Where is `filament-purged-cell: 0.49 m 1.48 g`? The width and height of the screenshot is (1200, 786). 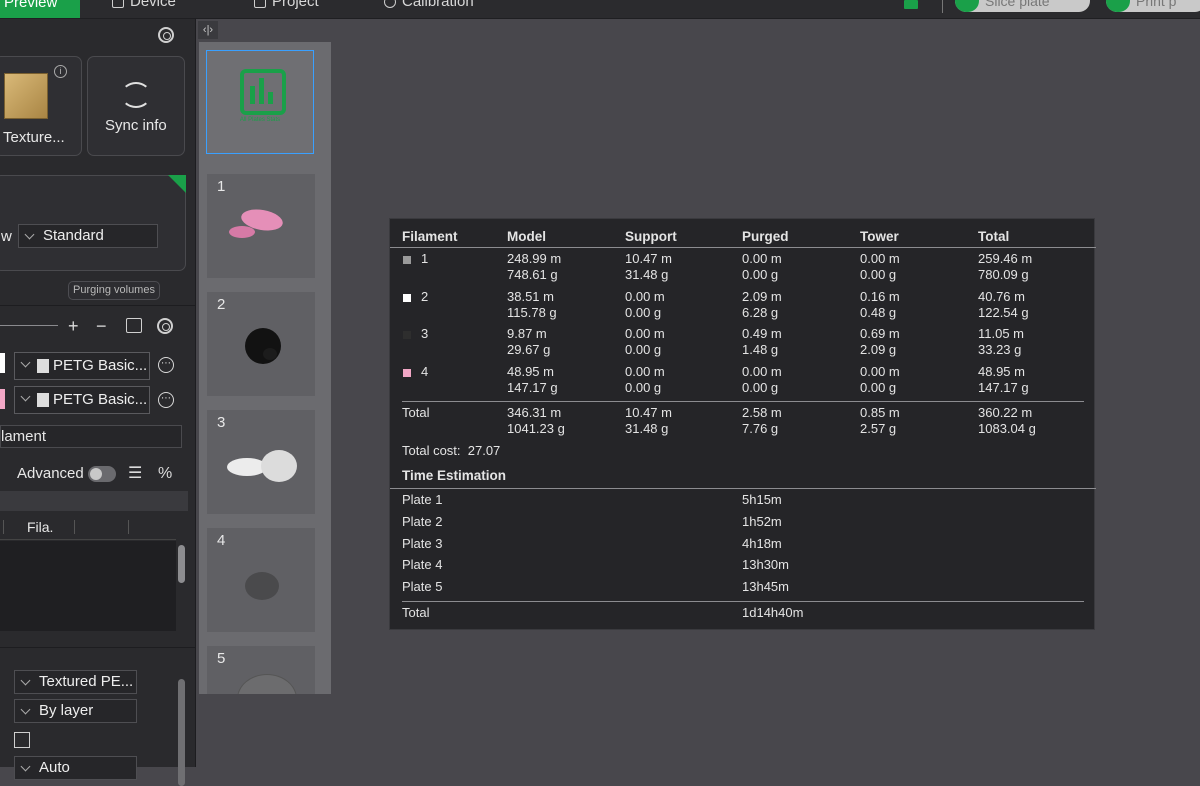
filament-purged-cell: 0.49 m 1.48 g is located at coordinates (762, 341).